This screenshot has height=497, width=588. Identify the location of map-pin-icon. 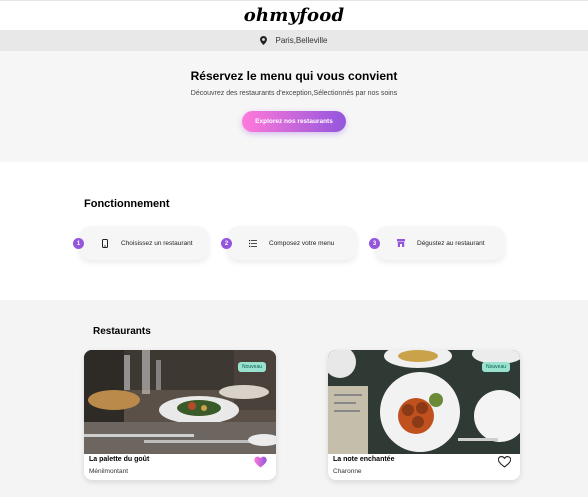
(264, 40).